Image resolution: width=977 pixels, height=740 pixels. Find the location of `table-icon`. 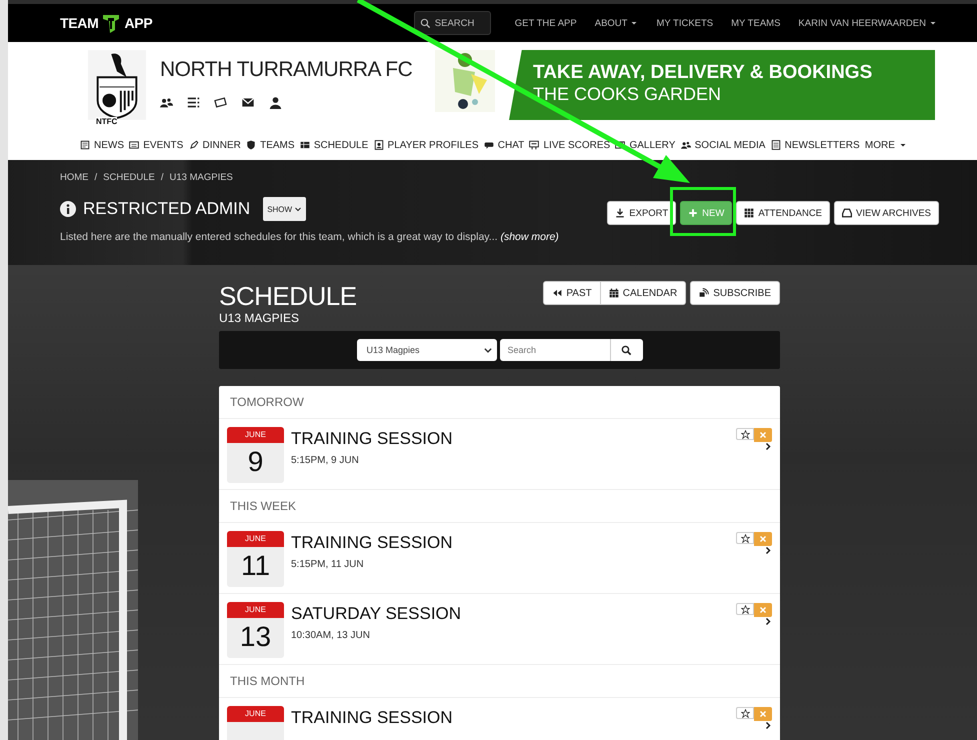

table-icon is located at coordinates (305, 145).